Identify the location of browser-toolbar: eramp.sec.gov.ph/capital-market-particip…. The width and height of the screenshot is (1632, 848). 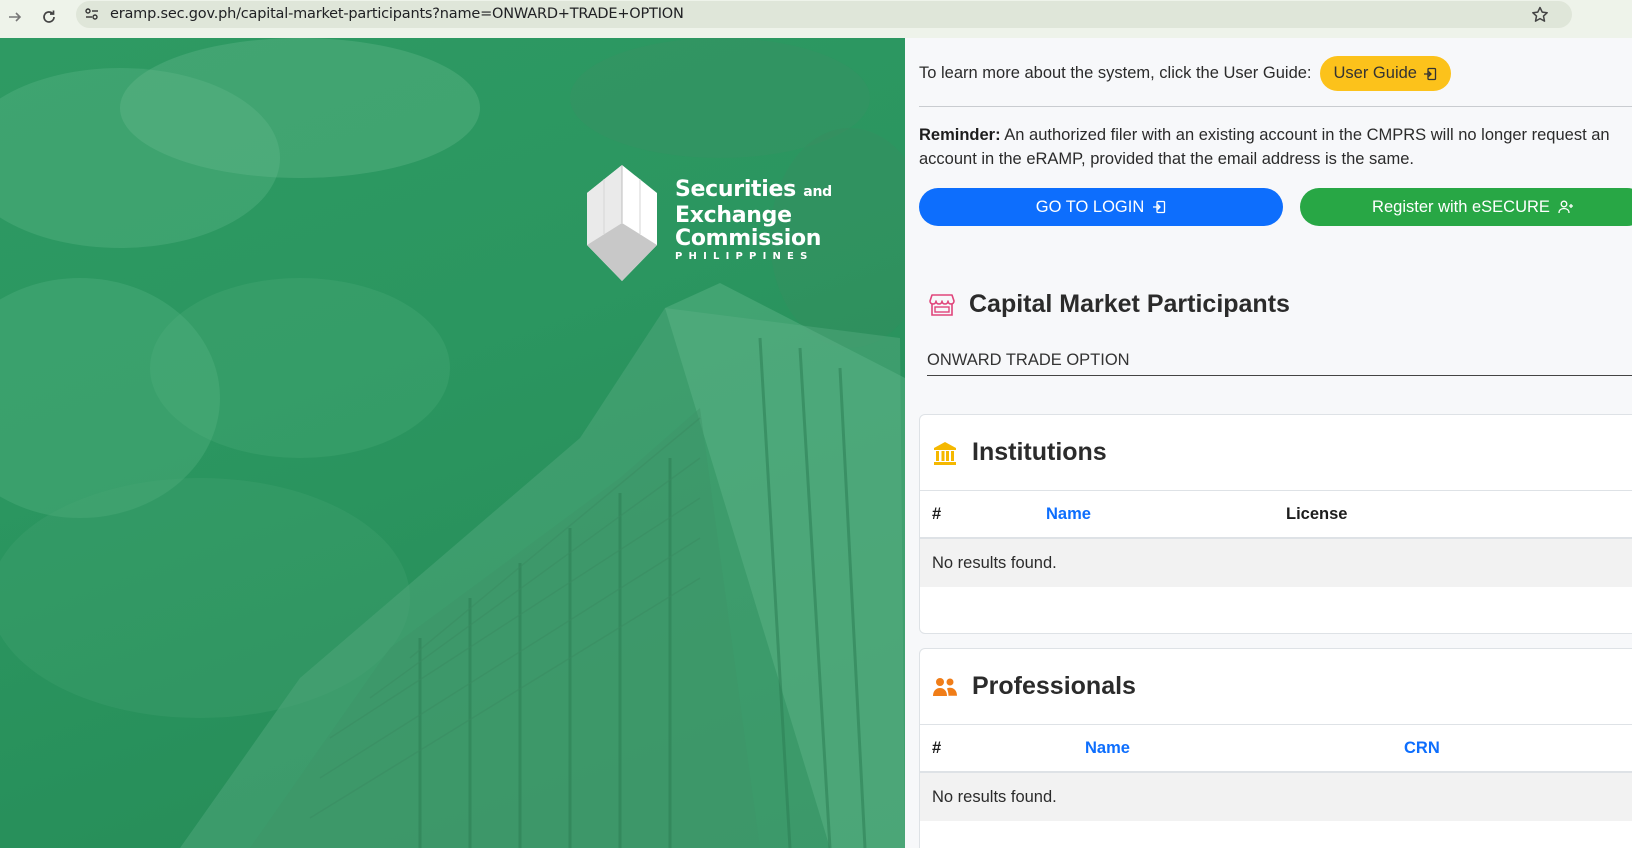
(816, 19).